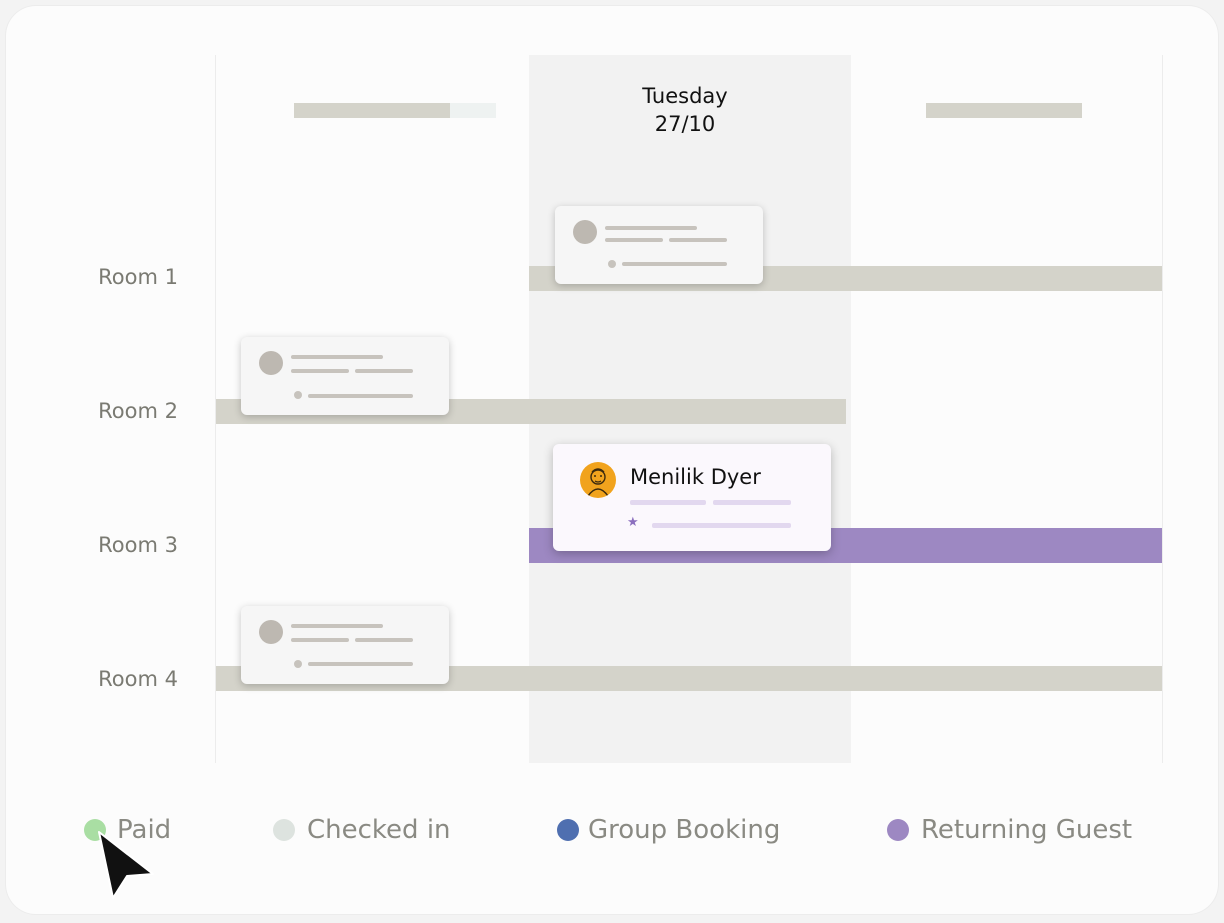 The height and width of the screenshot is (923, 1224). I want to click on returning-guest-dot-icon, so click(898, 830).